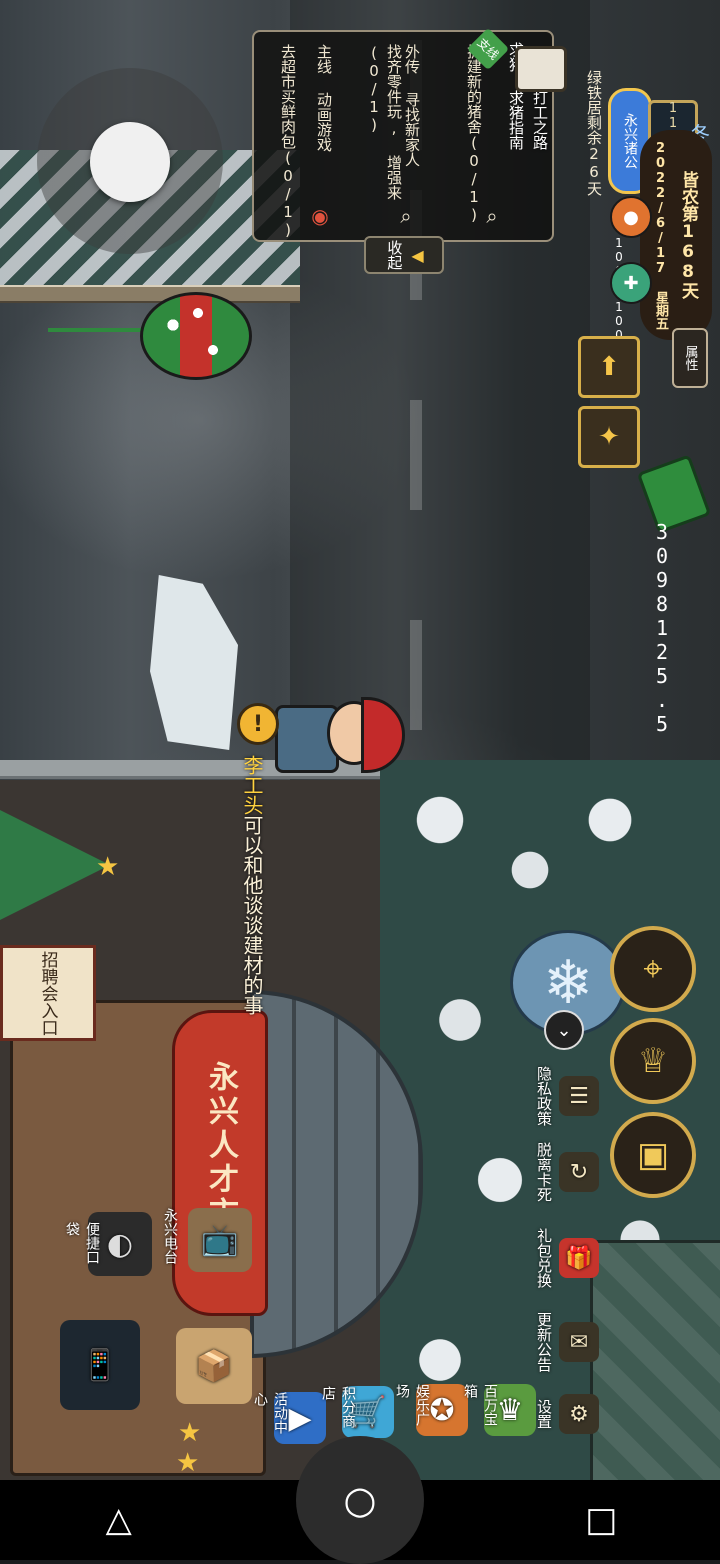  I want to click on points-shop-label: 积分商店, so click(338, 1407).